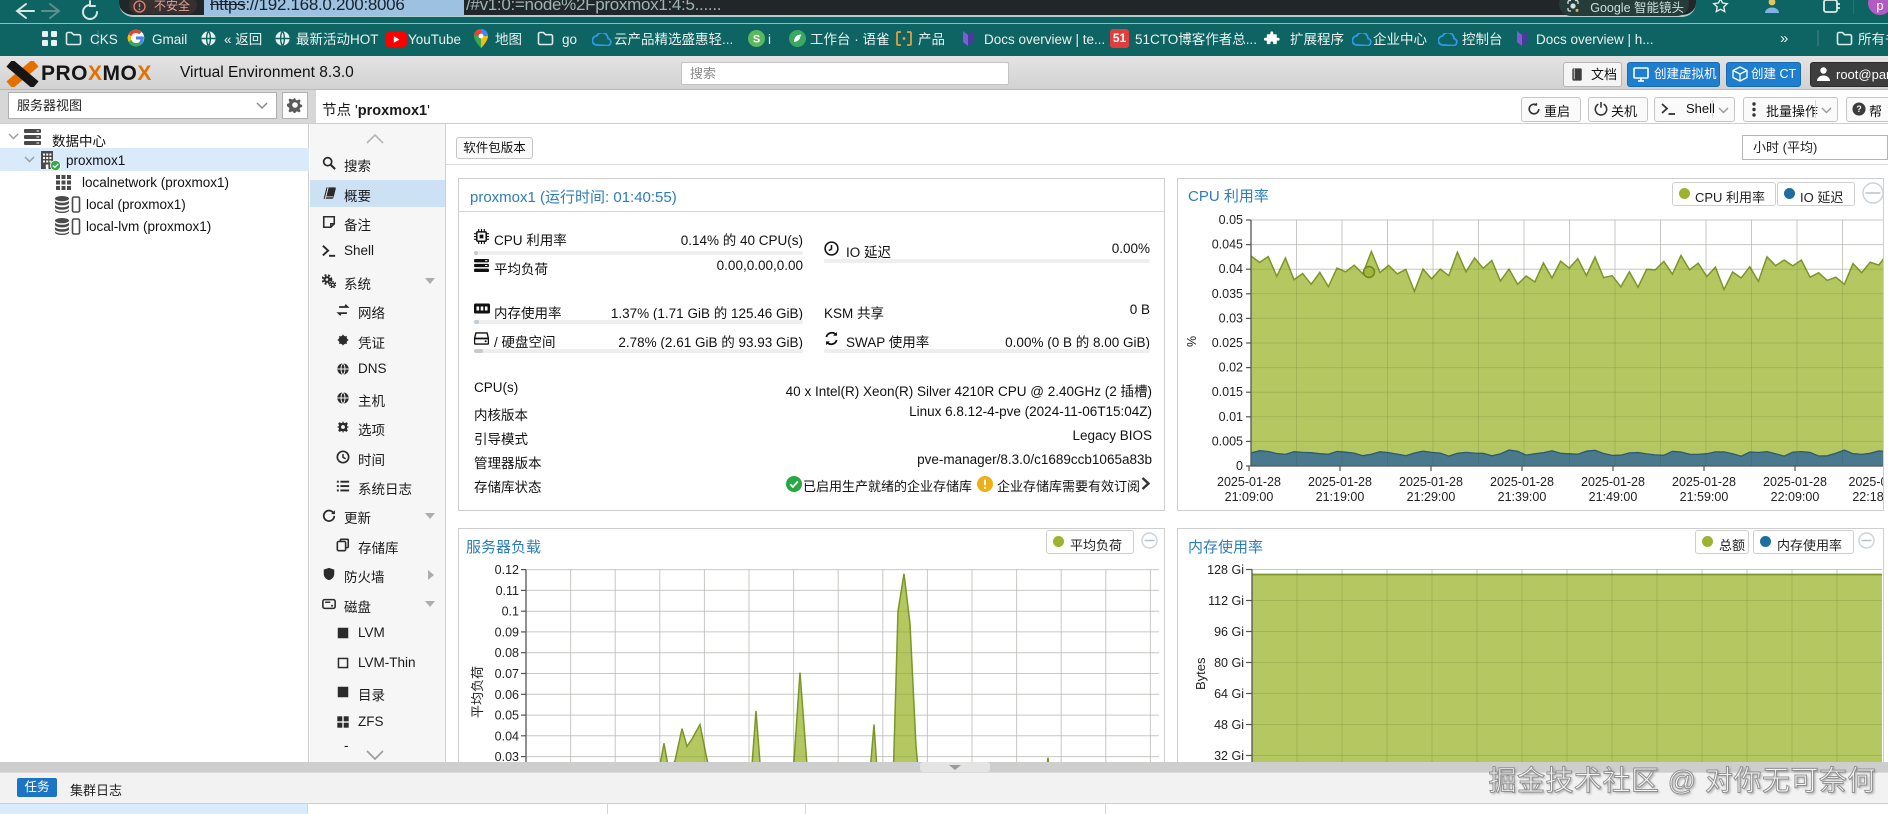 The image size is (1888, 814). I want to click on svg-text: 0.08, so click(507, 653).